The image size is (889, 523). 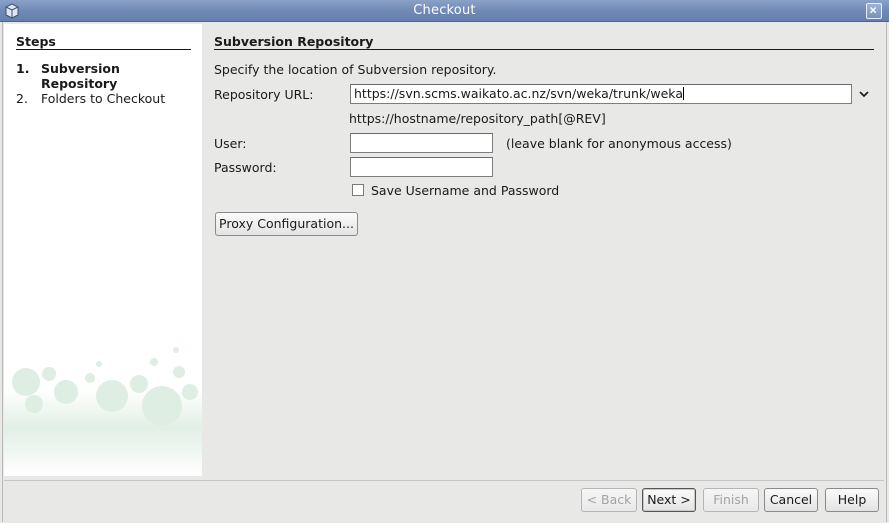 What do you see at coordinates (358, 190) in the screenshot?
I see `save-credentials-checkbox` at bounding box center [358, 190].